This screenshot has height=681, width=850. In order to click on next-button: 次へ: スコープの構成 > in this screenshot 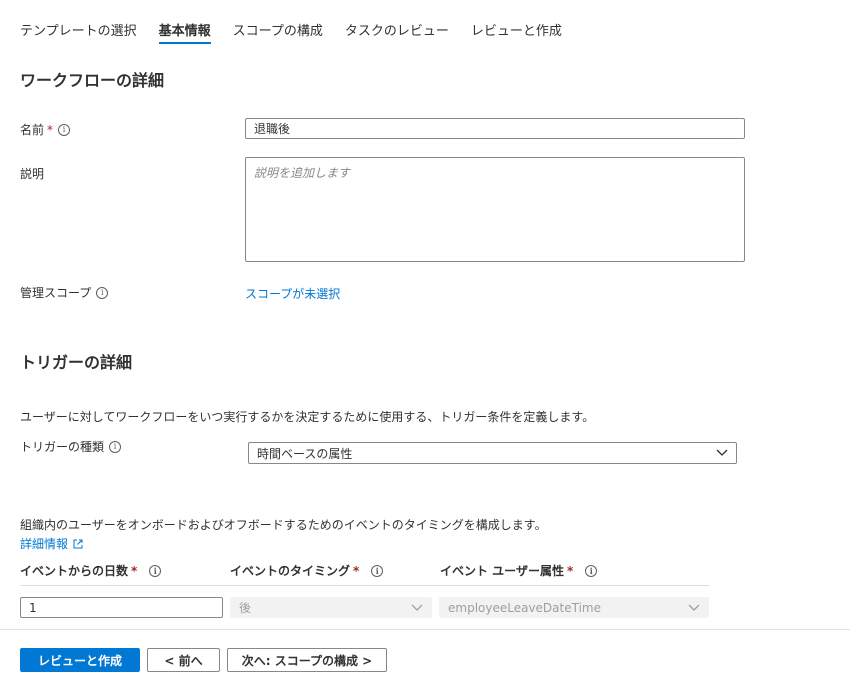, I will do `click(307, 660)`.